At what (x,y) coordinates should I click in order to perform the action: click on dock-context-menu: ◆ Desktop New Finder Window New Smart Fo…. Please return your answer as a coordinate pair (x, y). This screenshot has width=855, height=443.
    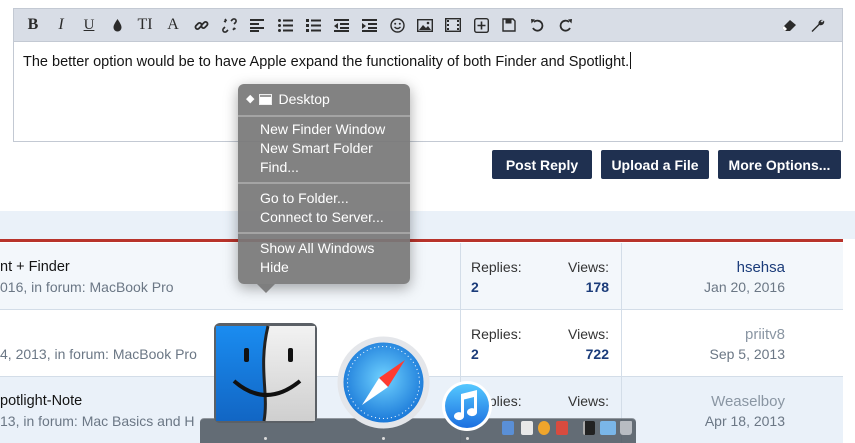
    Looking at the image, I should click on (324, 188).